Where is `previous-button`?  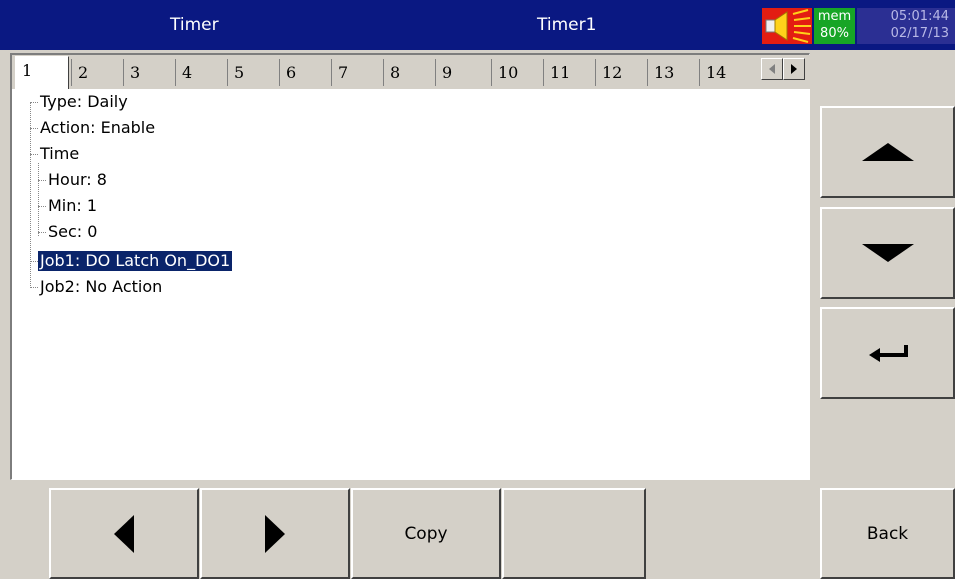 previous-button is located at coordinates (124, 533).